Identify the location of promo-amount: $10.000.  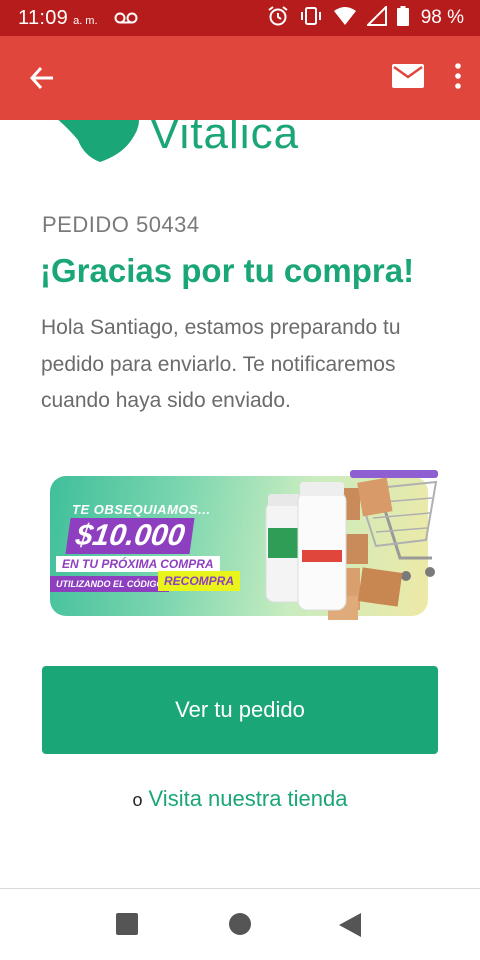
(130, 536).